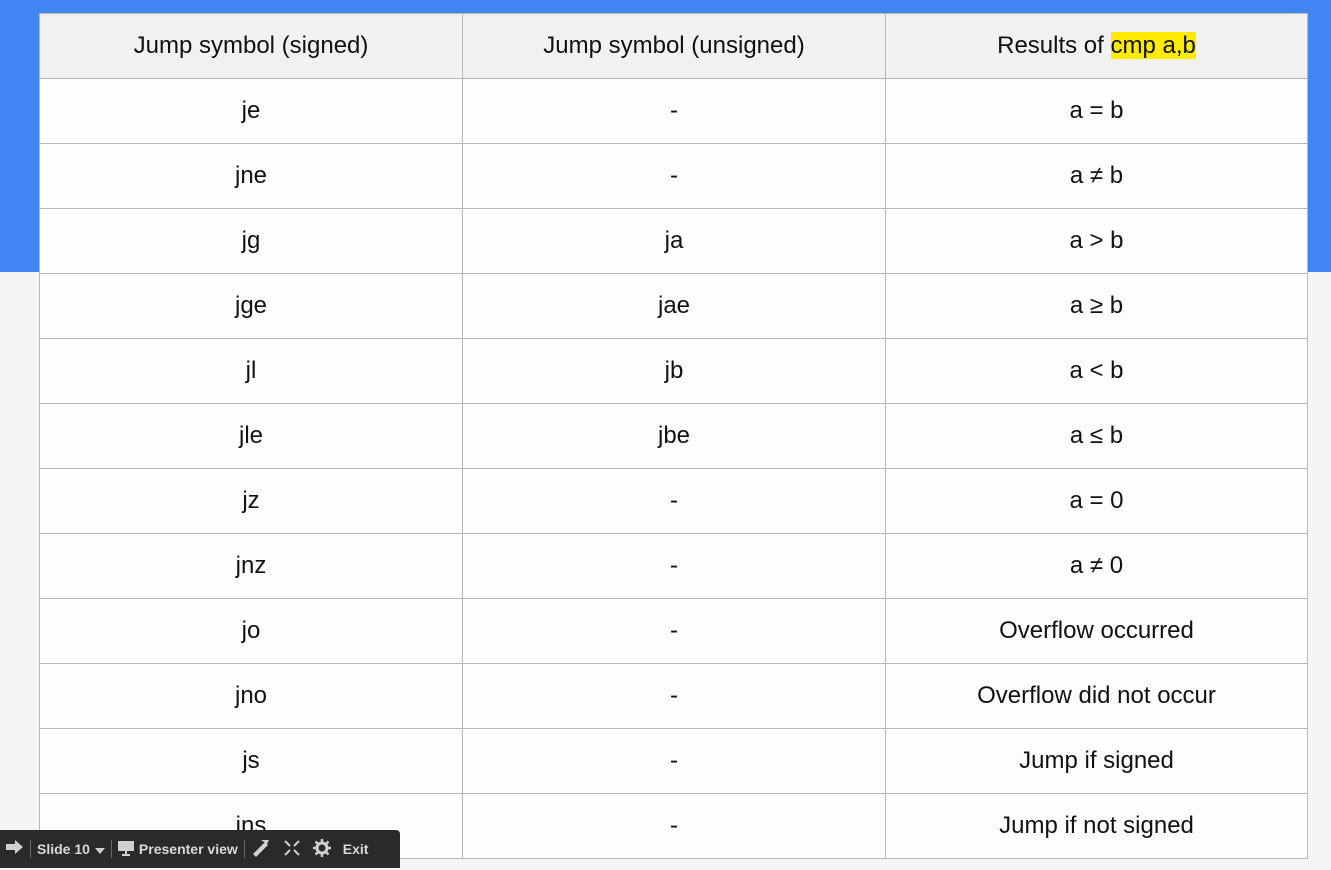 This screenshot has height=870, width=1331. I want to click on table-row: jne - a ≠ b, so click(673, 176).